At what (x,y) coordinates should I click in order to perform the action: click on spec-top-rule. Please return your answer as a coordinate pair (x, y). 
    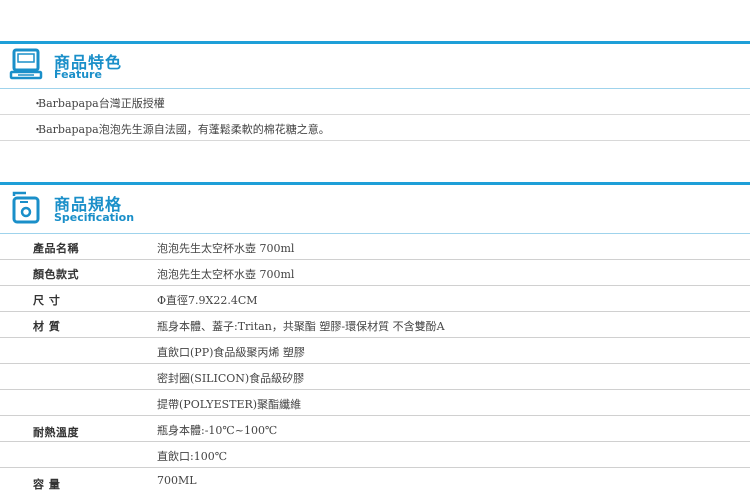
    Looking at the image, I should click on (375, 183).